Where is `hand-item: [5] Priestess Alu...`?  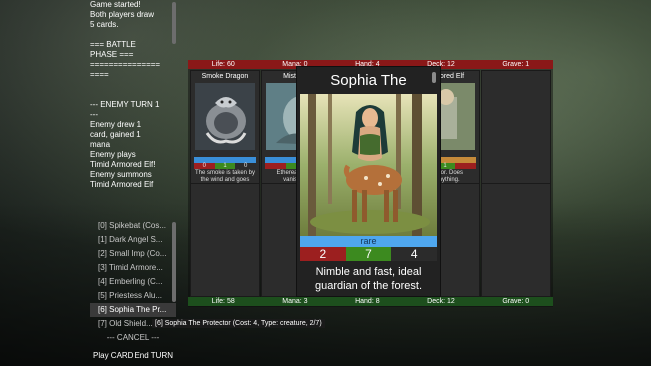
hand-item: [5] Priestess Alu... is located at coordinates (133, 296).